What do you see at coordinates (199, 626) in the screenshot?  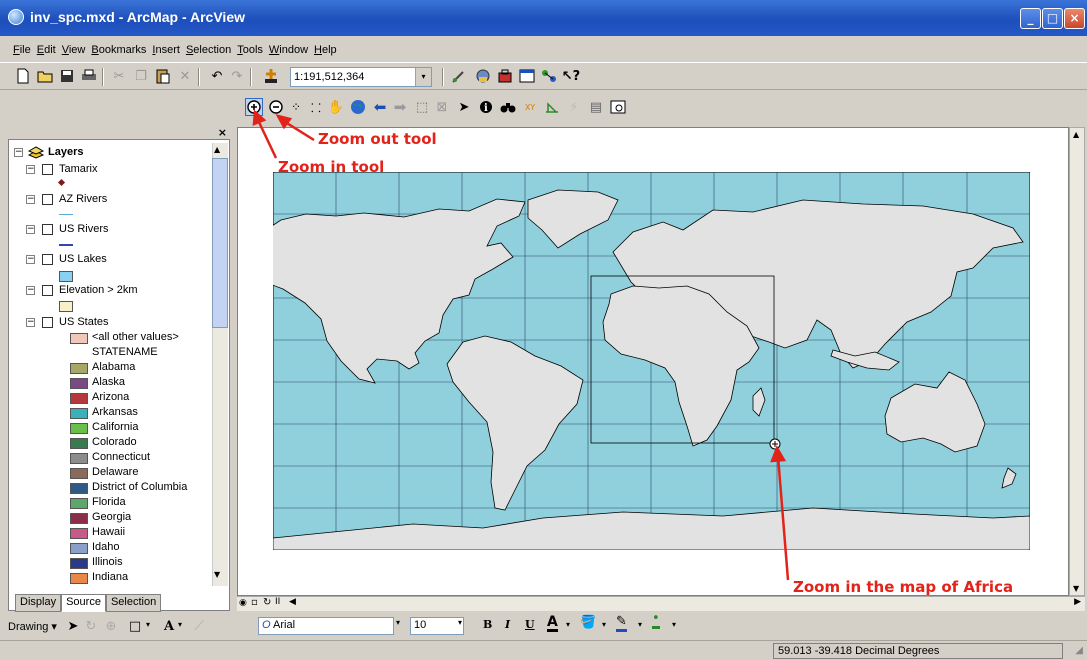 I see `edit-vertices-icon: ⟋` at bounding box center [199, 626].